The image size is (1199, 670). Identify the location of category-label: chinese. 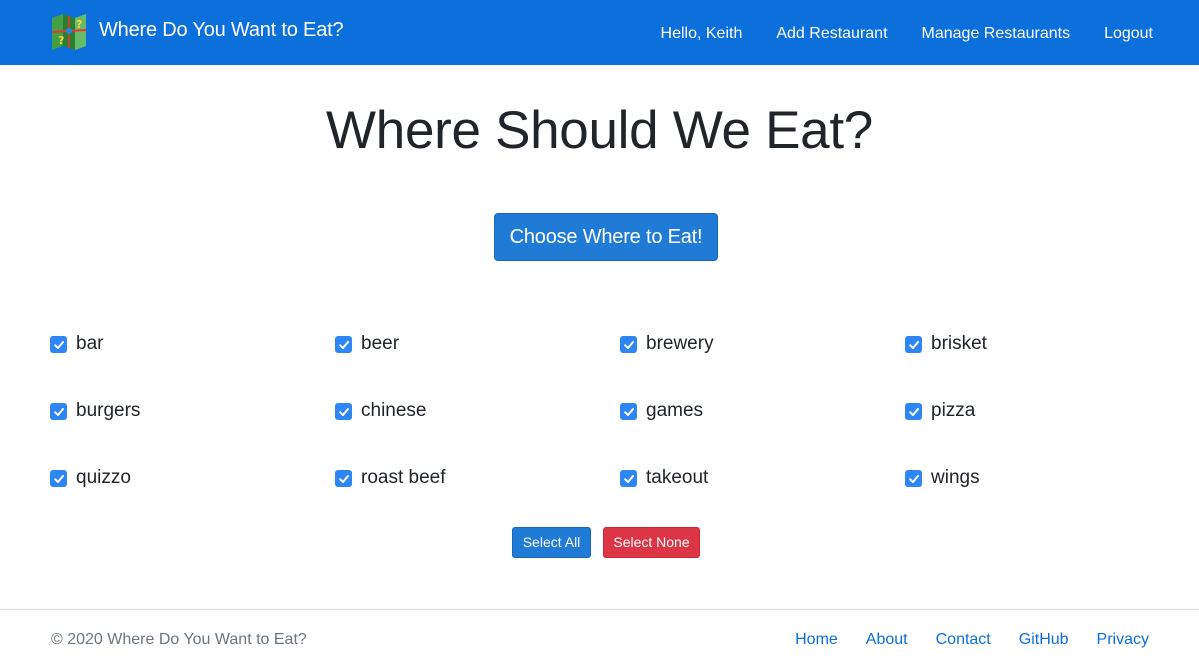
(394, 410).